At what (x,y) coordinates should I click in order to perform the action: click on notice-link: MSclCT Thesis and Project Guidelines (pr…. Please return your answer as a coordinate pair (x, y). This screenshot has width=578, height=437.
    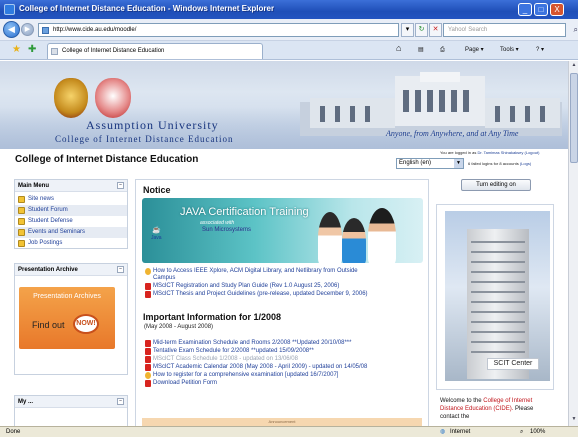
    Looking at the image, I should click on (256, 294).